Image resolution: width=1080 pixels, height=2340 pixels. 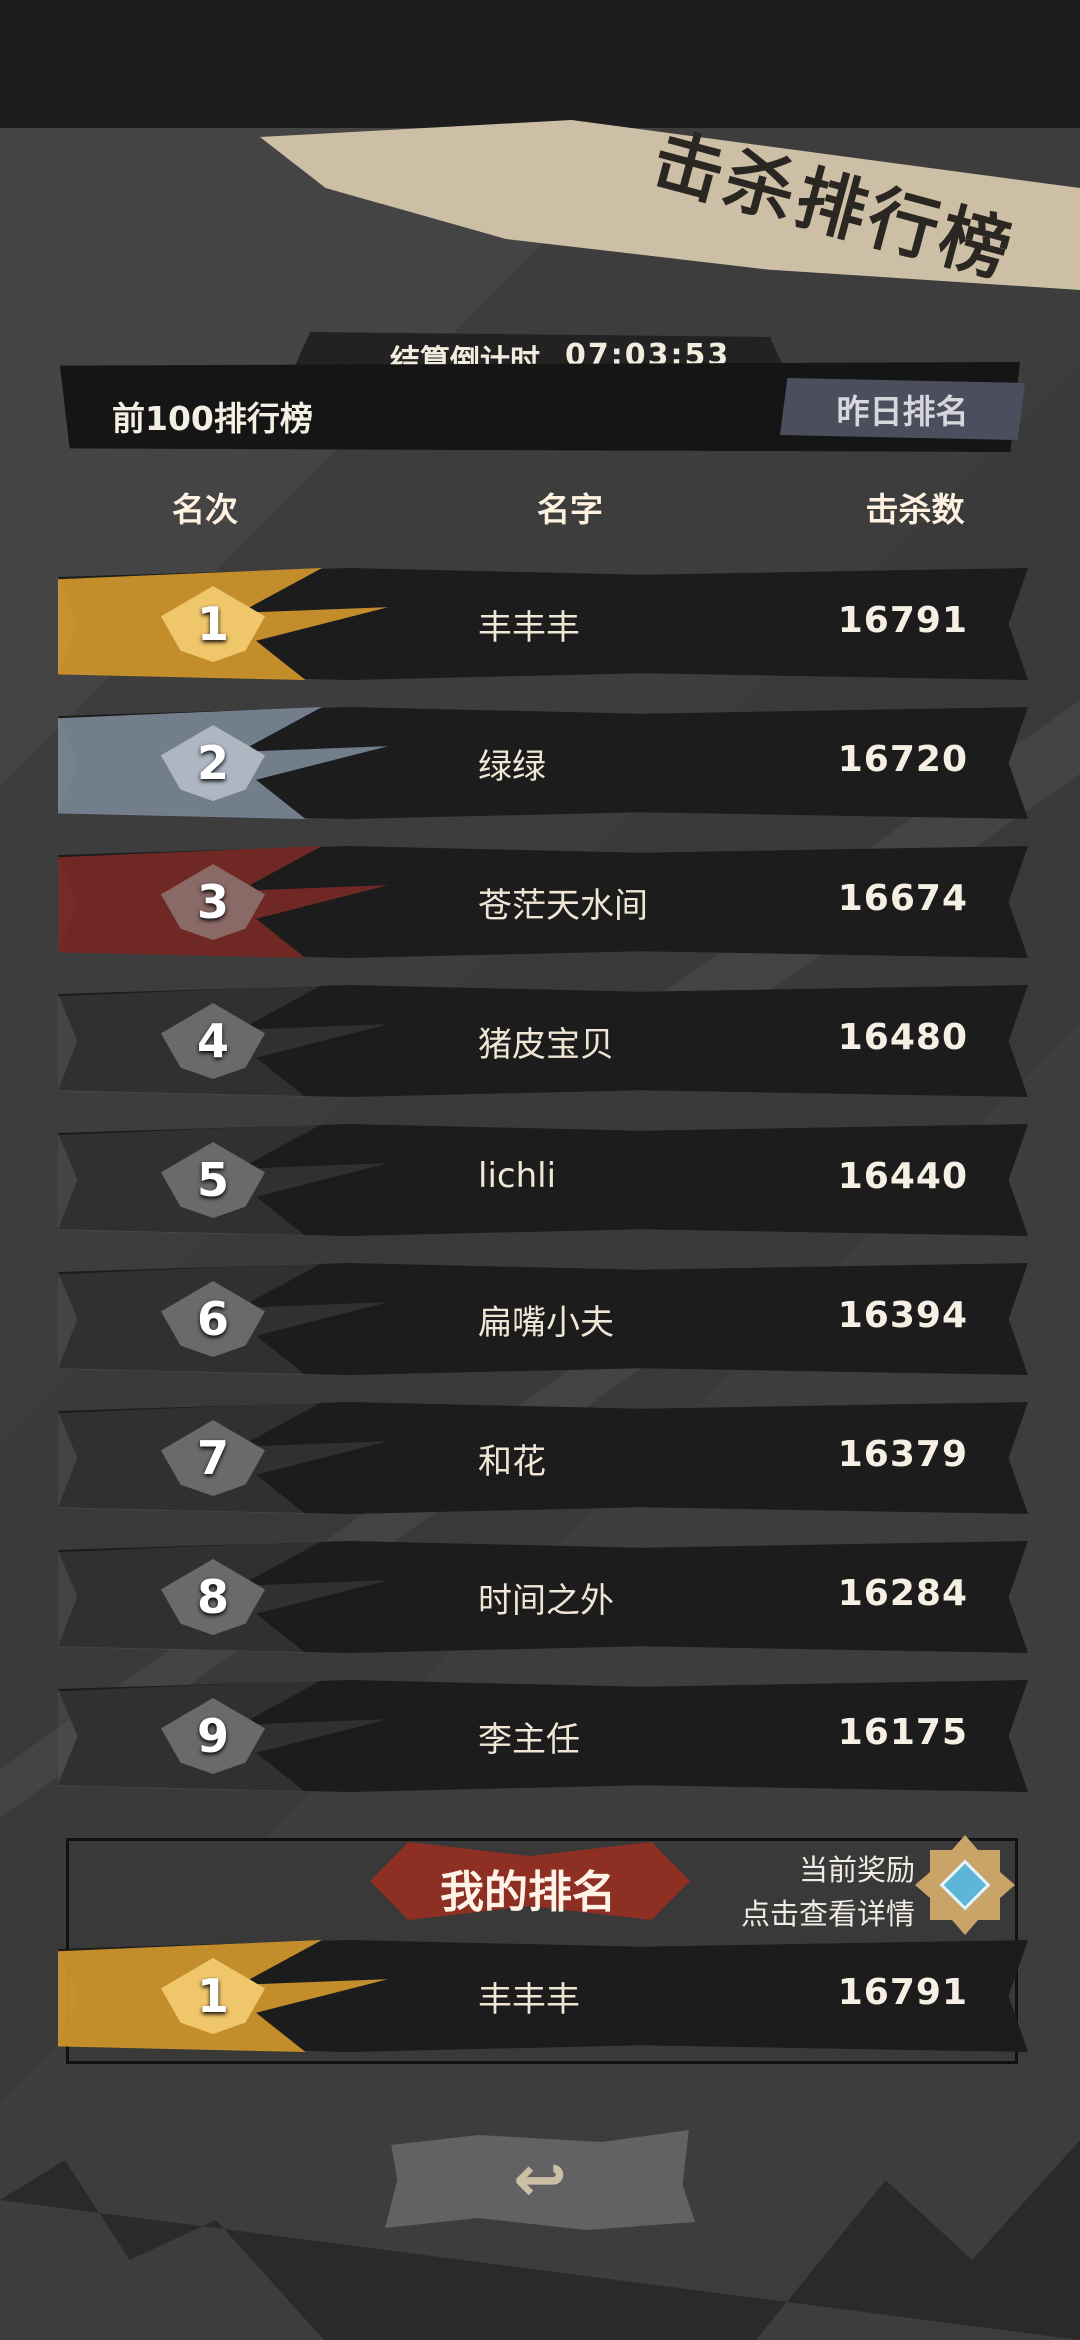 I want to click on player-name: 时间之外, so click(x=546, y=1601).